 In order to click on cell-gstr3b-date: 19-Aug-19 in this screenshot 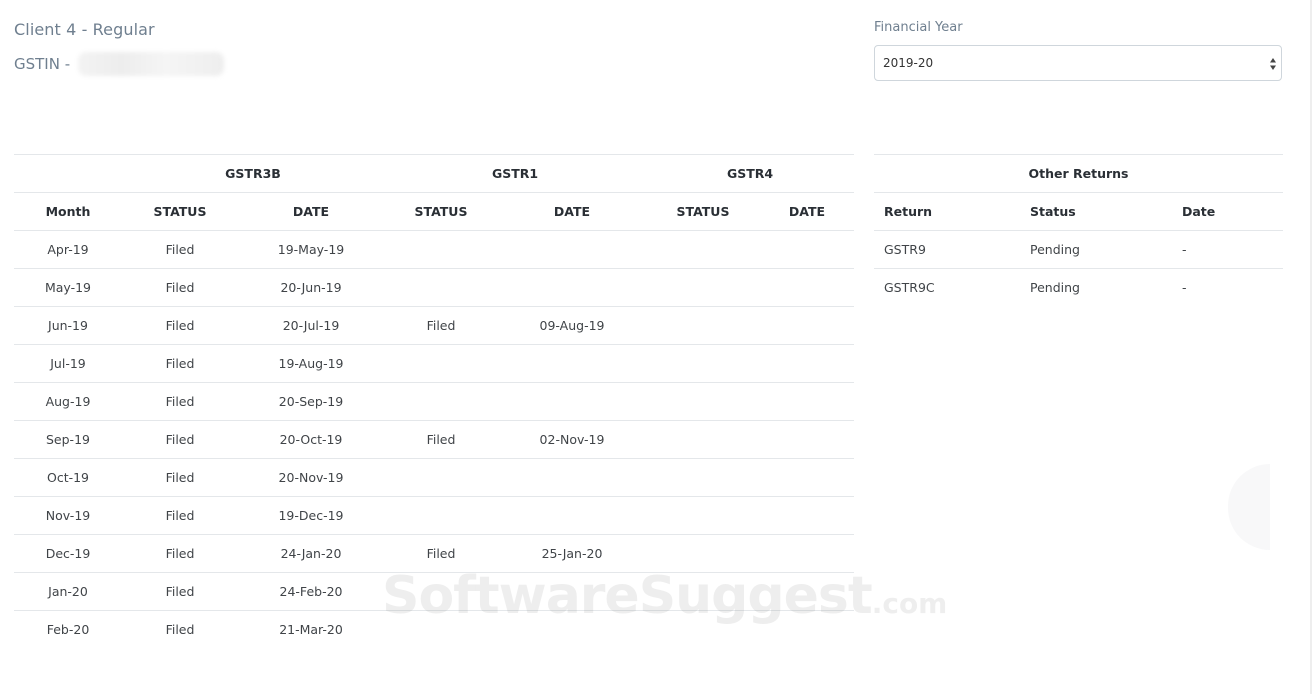, I will do `click(311, 363)`.